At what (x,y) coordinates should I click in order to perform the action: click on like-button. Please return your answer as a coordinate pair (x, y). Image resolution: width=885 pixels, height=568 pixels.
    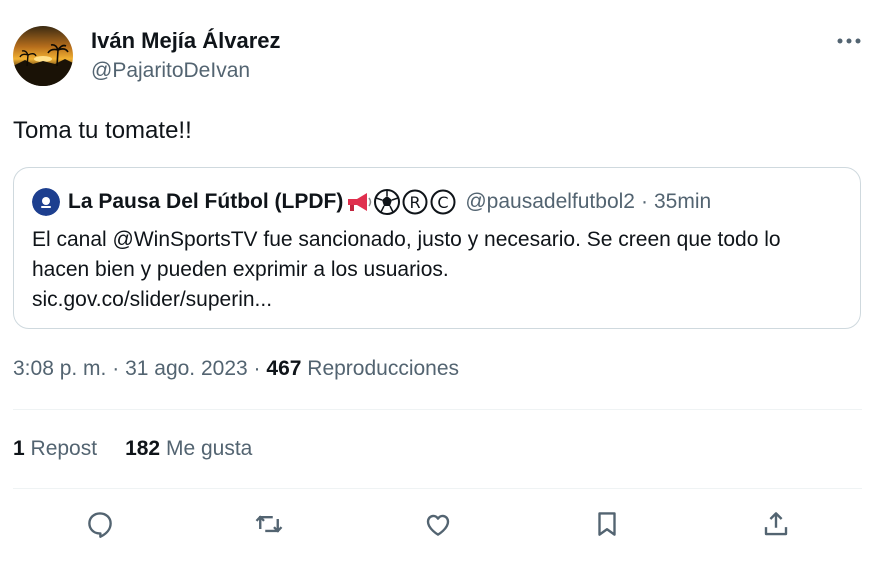
    Looking at the image, I should click on (438, 524).